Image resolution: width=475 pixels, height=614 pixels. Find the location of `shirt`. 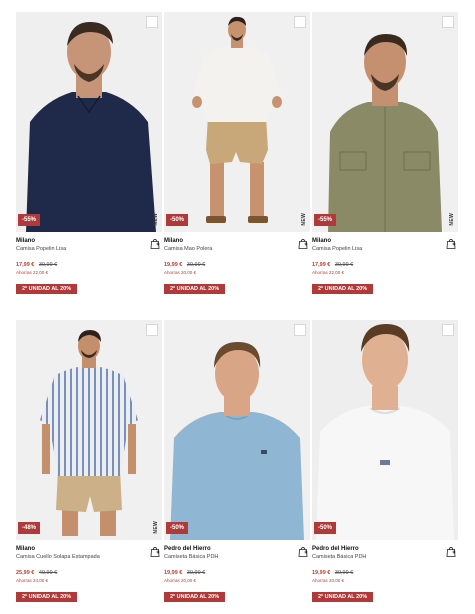

shirt is located at coordinates (91, 162).